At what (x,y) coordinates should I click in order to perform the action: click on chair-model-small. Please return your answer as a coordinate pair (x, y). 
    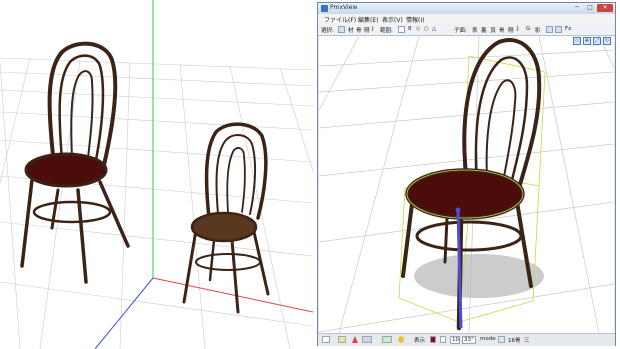
    Looking at the image, I should click on (226, 218).